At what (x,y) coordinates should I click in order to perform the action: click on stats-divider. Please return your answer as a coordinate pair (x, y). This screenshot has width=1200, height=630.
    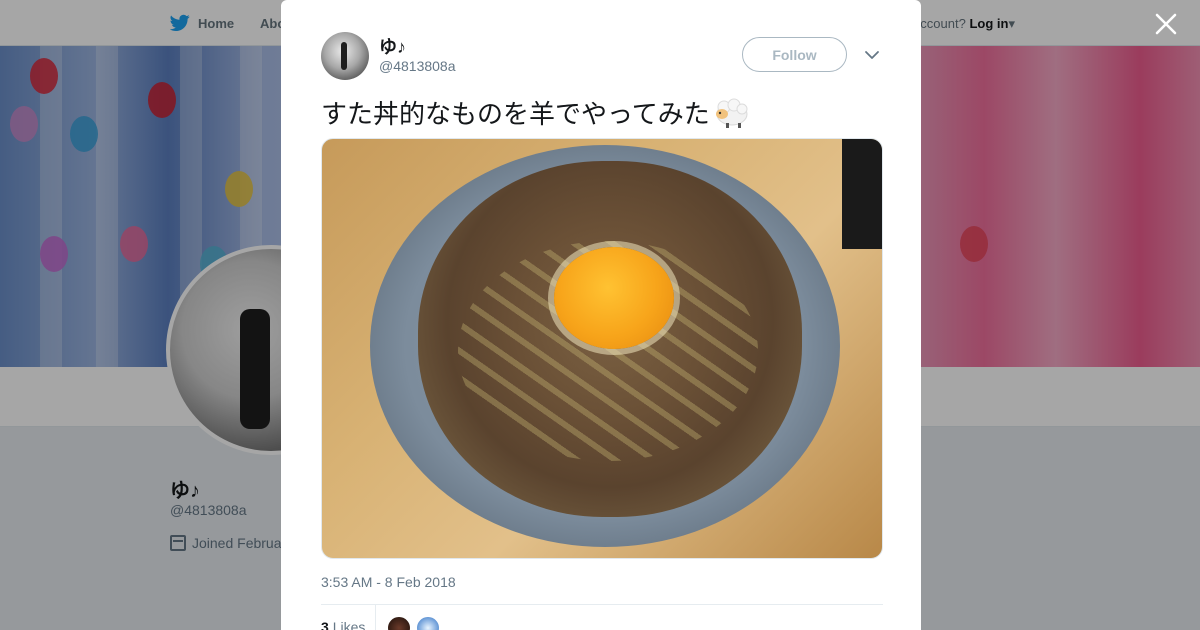
    Looking at the image, I should click on (602, 604).